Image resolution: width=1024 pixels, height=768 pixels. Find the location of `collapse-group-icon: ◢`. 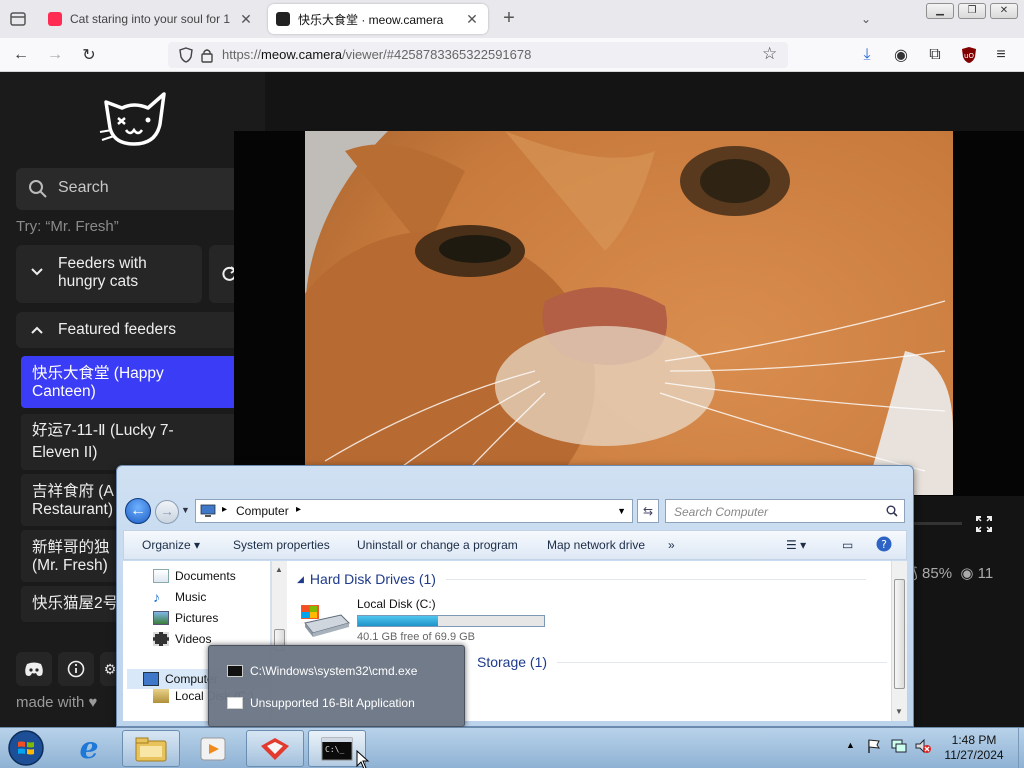

collapse-group-icon: ◢ is located at coordinates (300, 578).